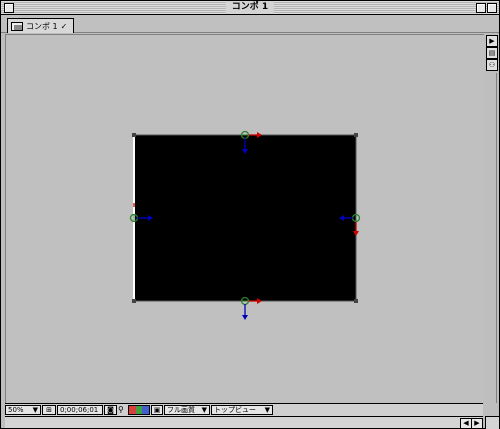 This screenshot has width=500, height=429. What do you see at coordinates (134, 301) in the screenshot?
I see `corner-handle-bl` at bounding box center [134, 301].